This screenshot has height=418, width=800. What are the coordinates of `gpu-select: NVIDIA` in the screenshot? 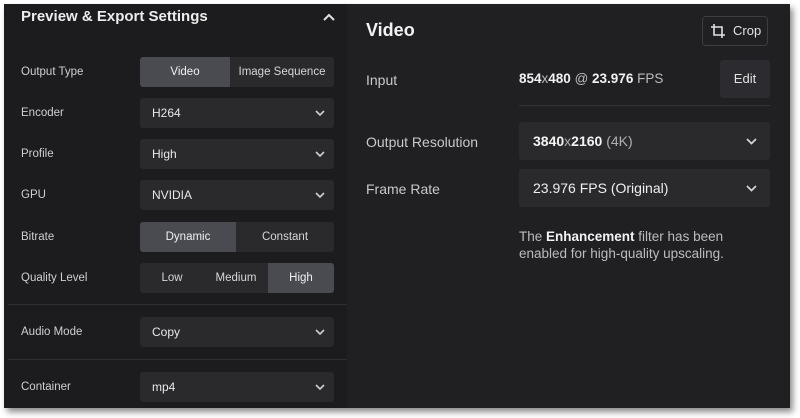 It's located at (237, 195).